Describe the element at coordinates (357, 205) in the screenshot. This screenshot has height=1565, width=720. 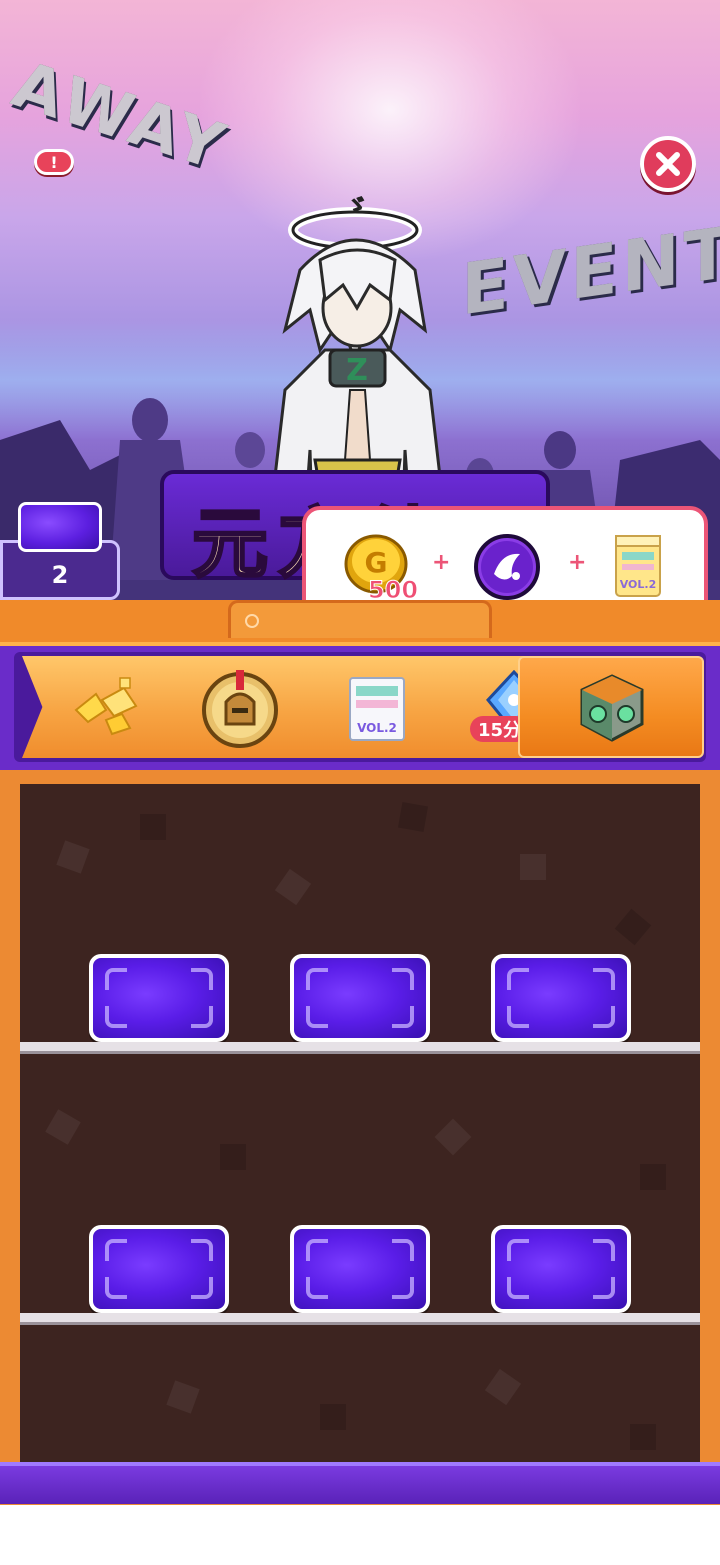
I see `svg-text: ゞ` at that location.